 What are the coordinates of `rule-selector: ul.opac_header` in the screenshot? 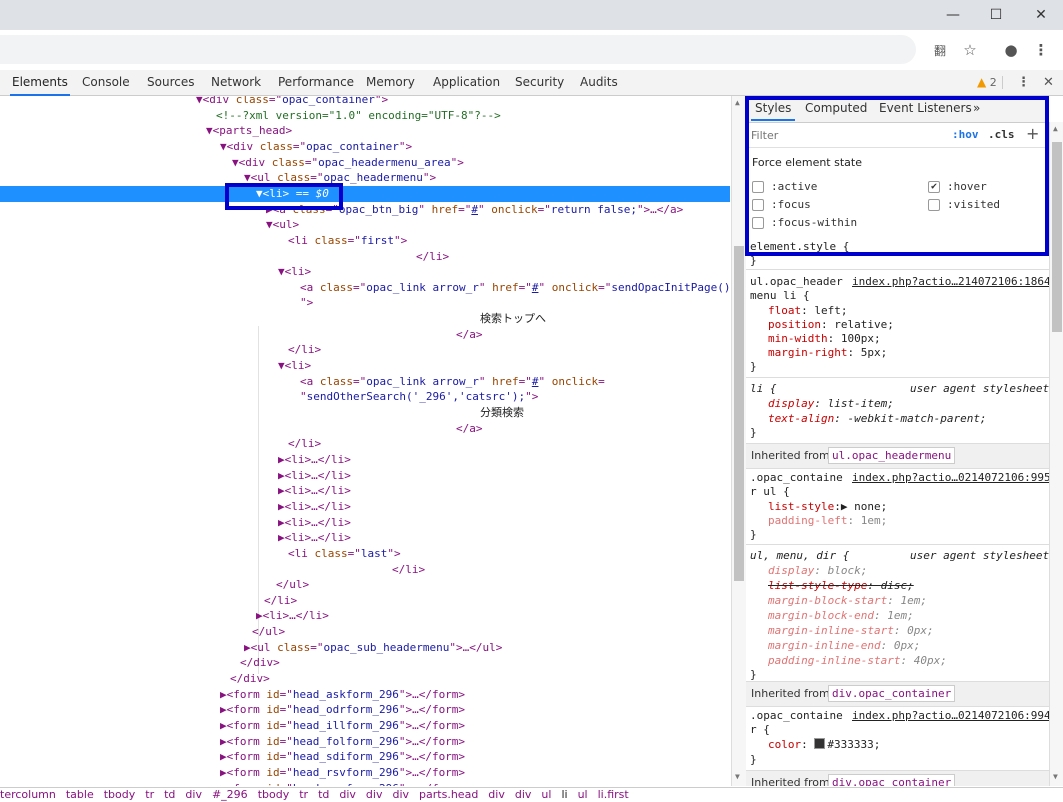 It's located at (796, 281).